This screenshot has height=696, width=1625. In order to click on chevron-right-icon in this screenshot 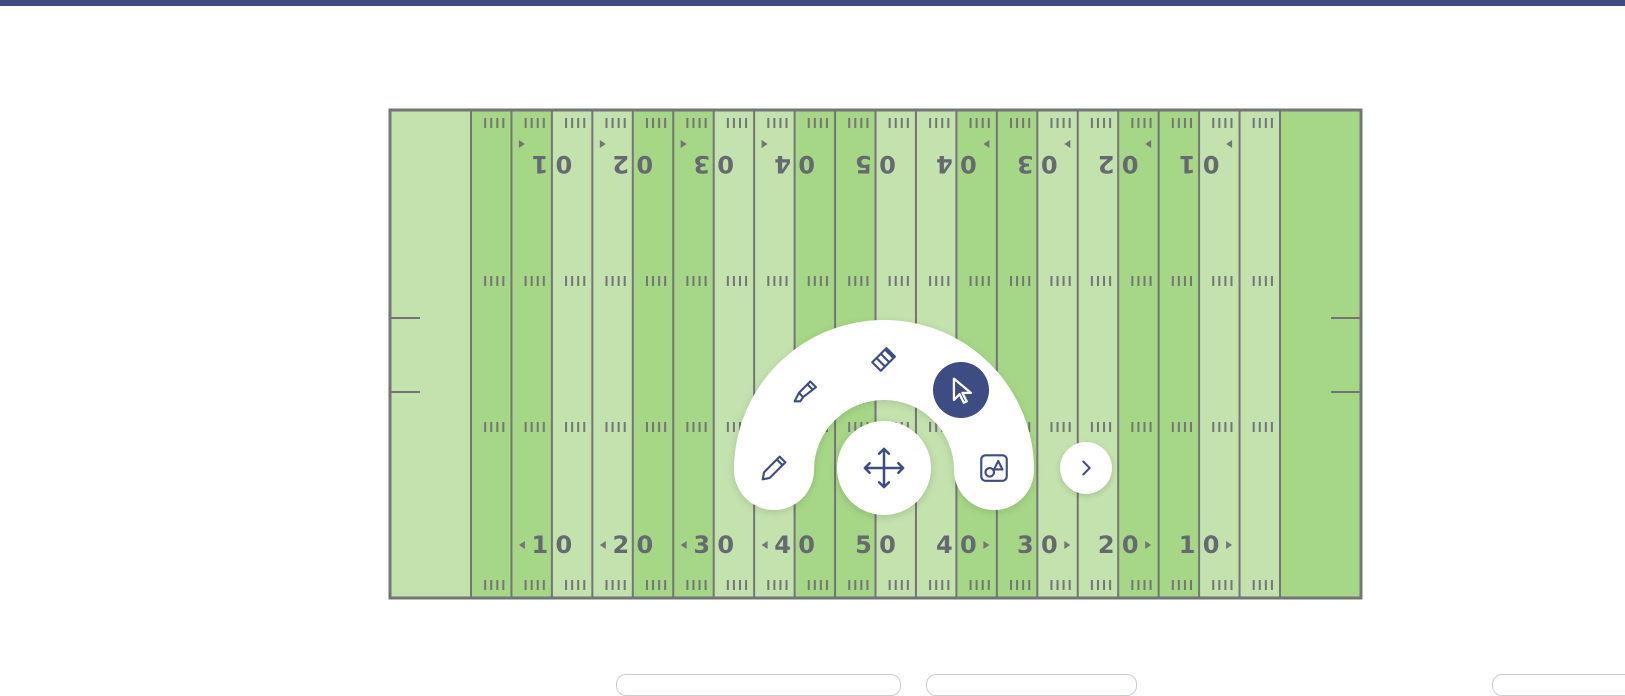, I will do `click(1086, 468)`.